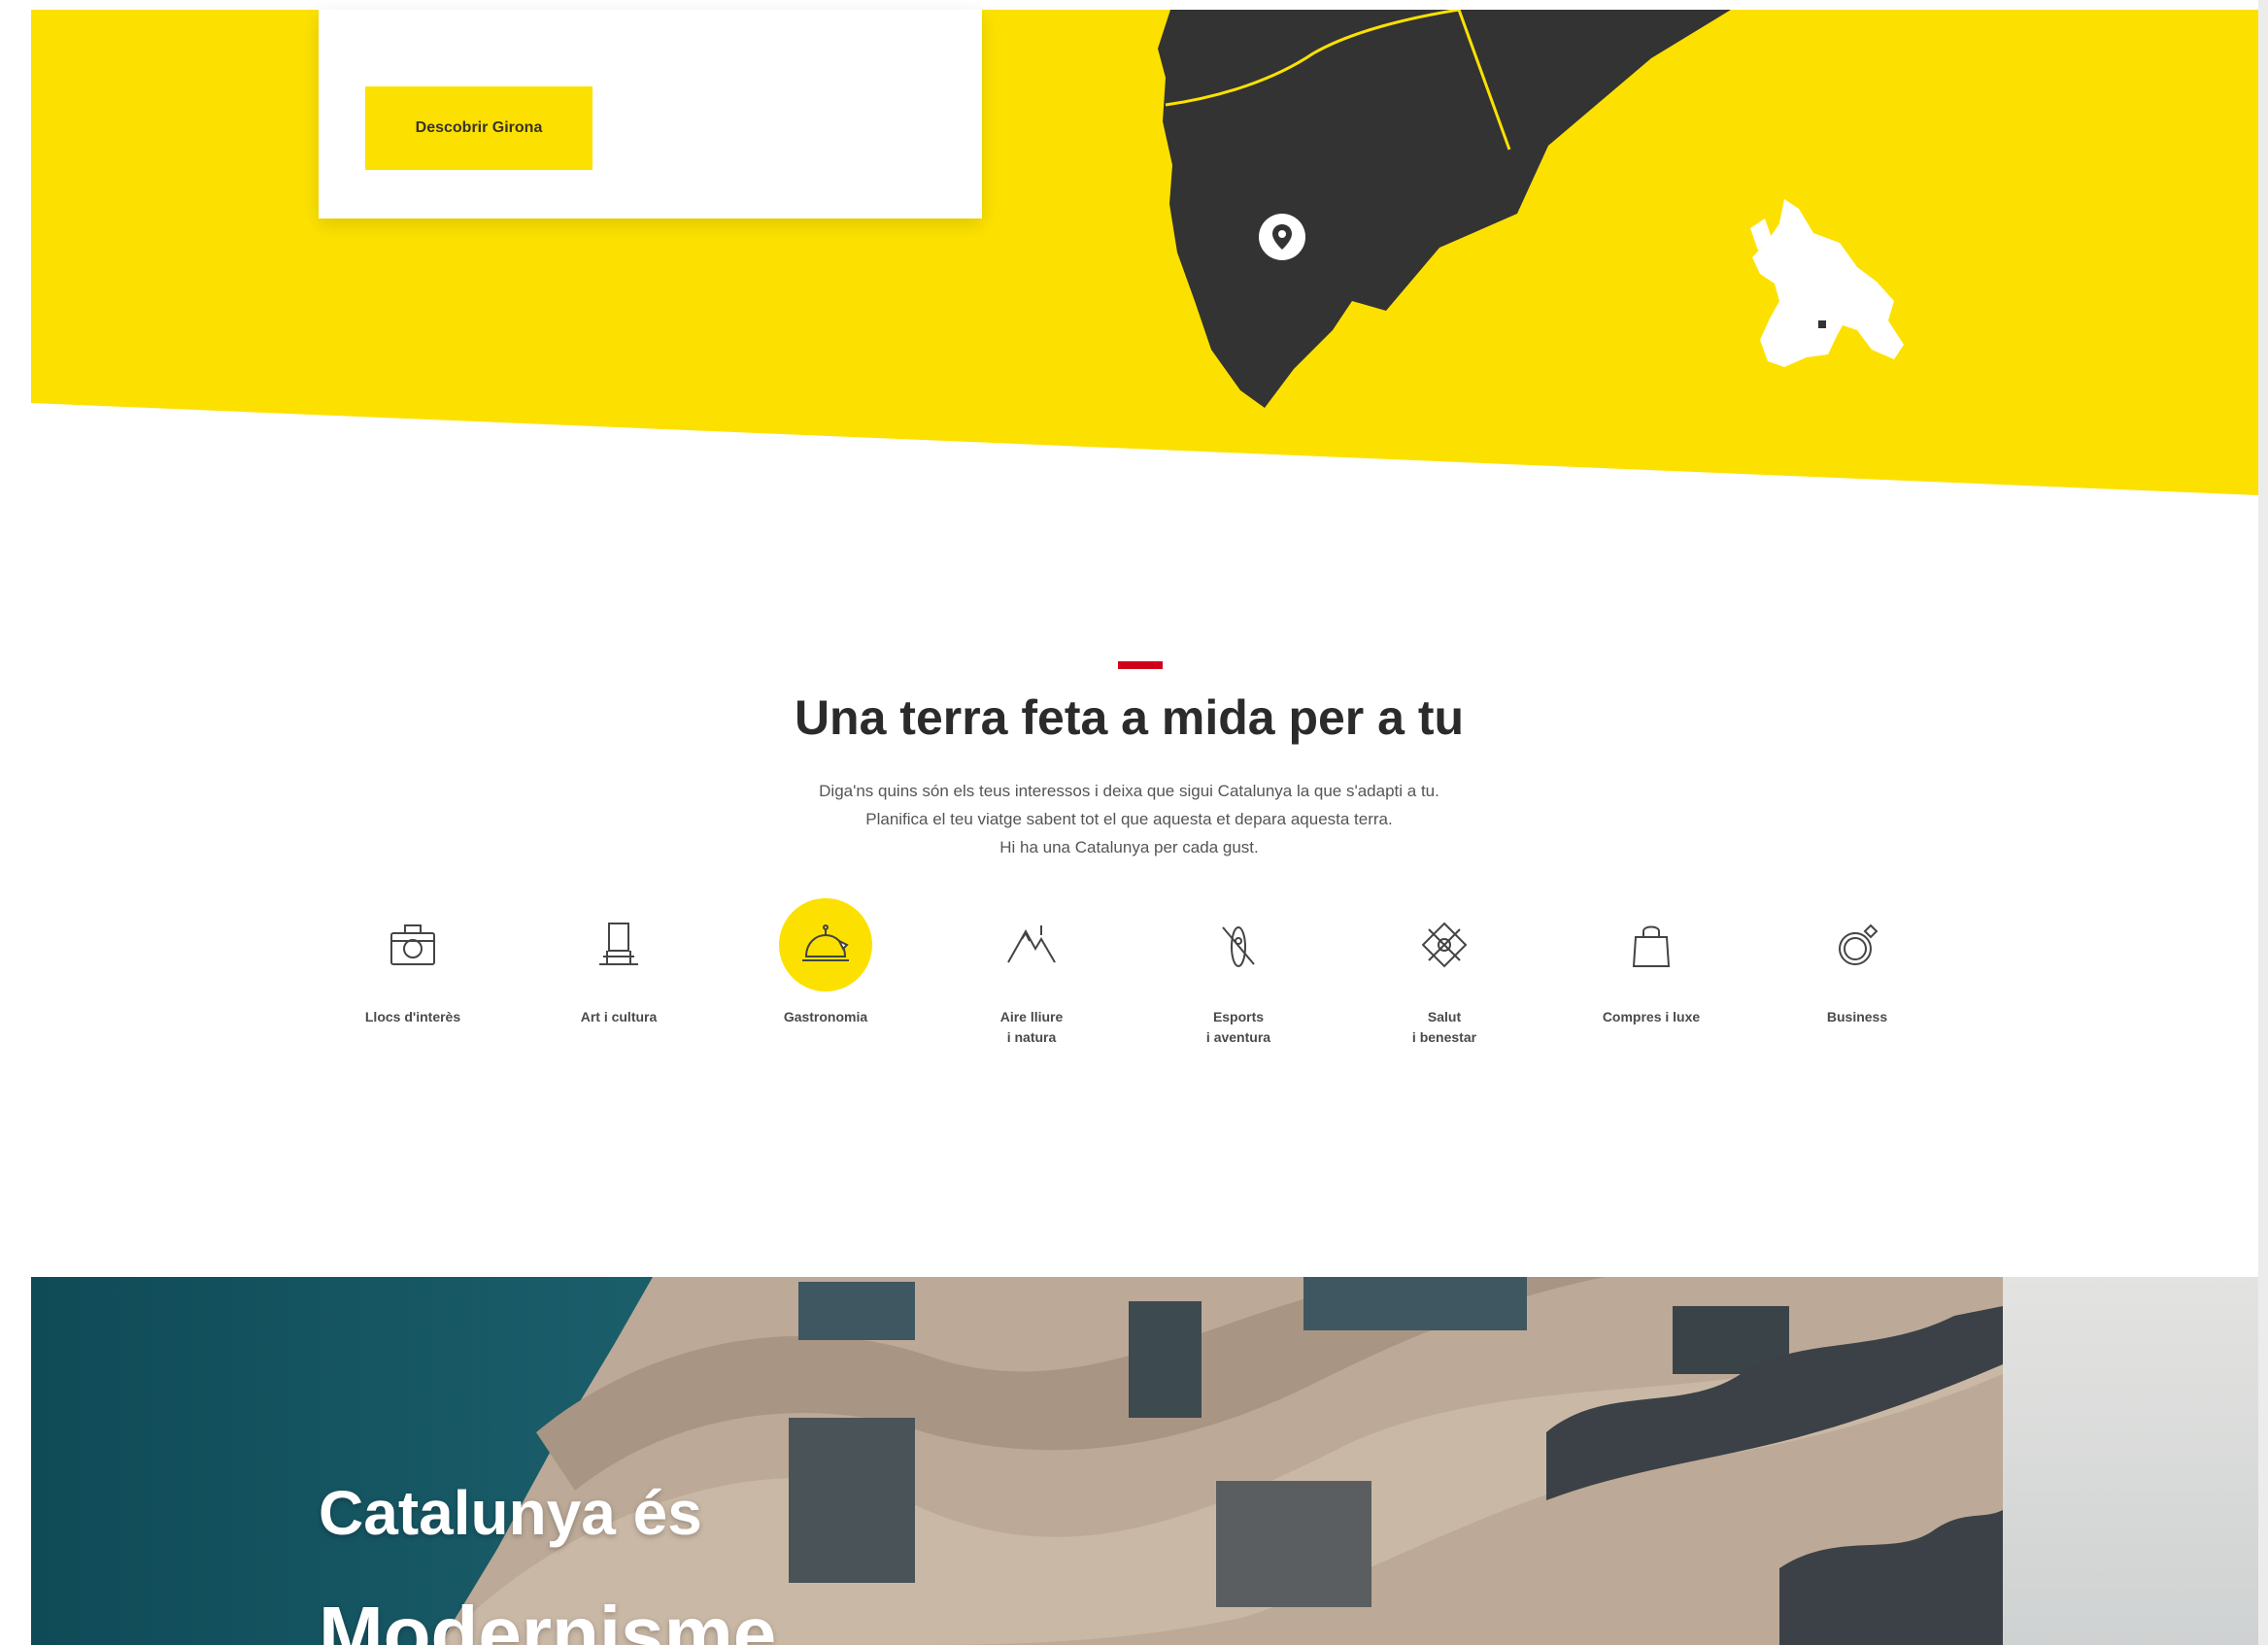  What do you see at coordinates (619, 1016) in the screenshot?
I see `category-label: Art i cultura` at bounding box center [619, 1016].